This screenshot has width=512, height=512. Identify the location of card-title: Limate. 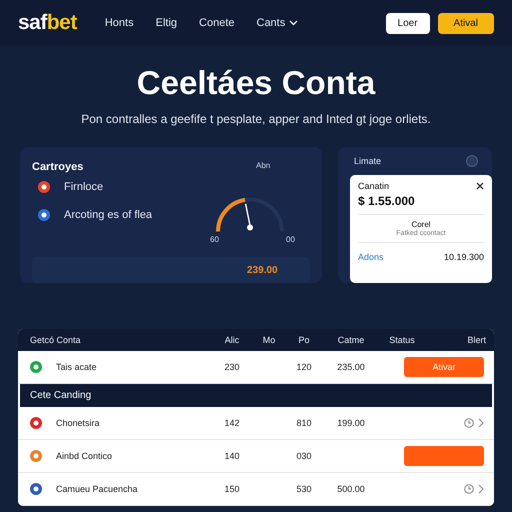
(368, 161).